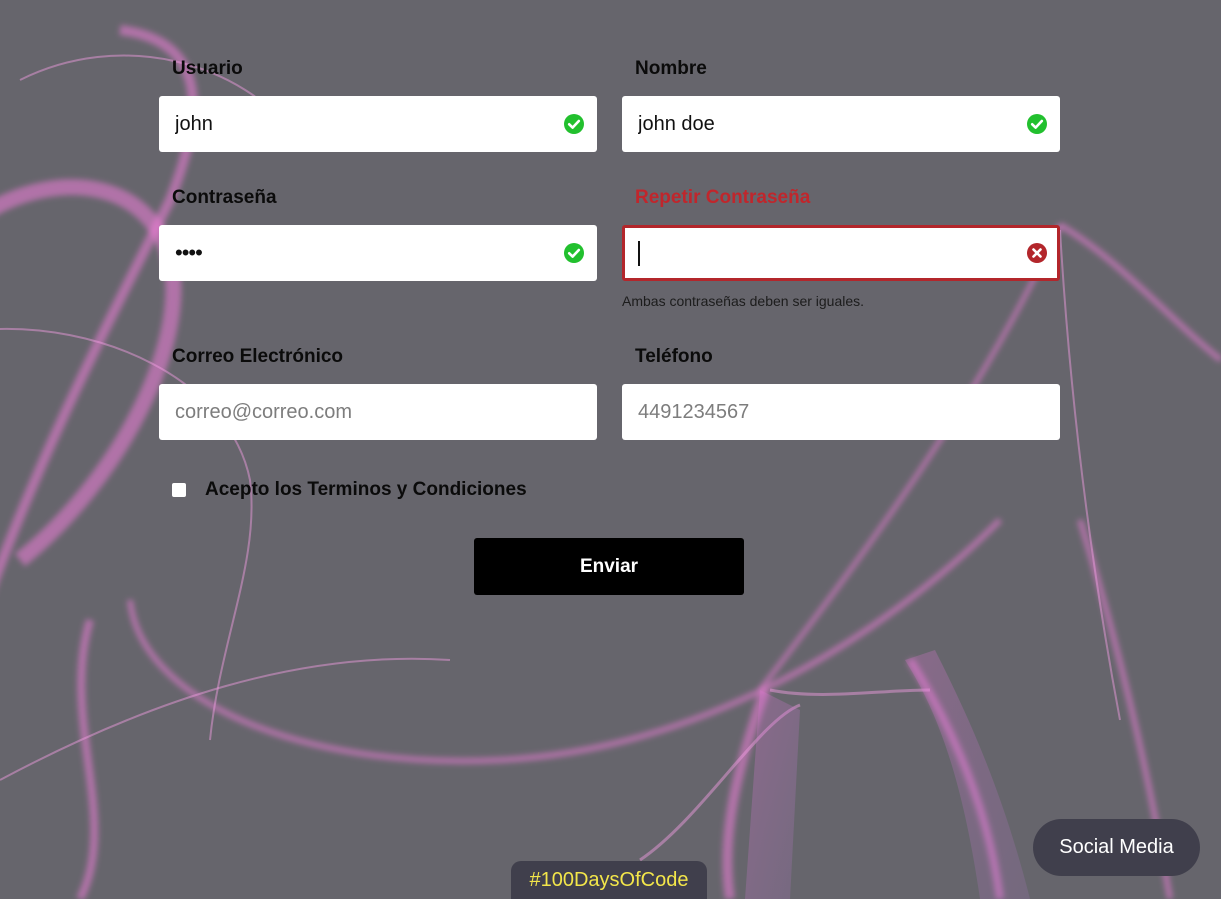 This screenshot has width=1221, height=899. What do you see at coordinates (258, 356) in the screenshot?
I see `email-label: Correo Electrónico` at bounding box center [258, 356].